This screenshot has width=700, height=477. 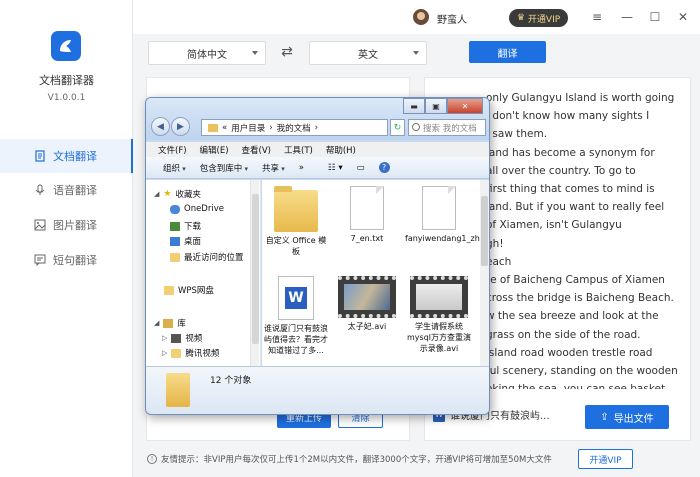 I want to click on translated-line: oking the sea, you can see basket, so click(x=587, y=384).